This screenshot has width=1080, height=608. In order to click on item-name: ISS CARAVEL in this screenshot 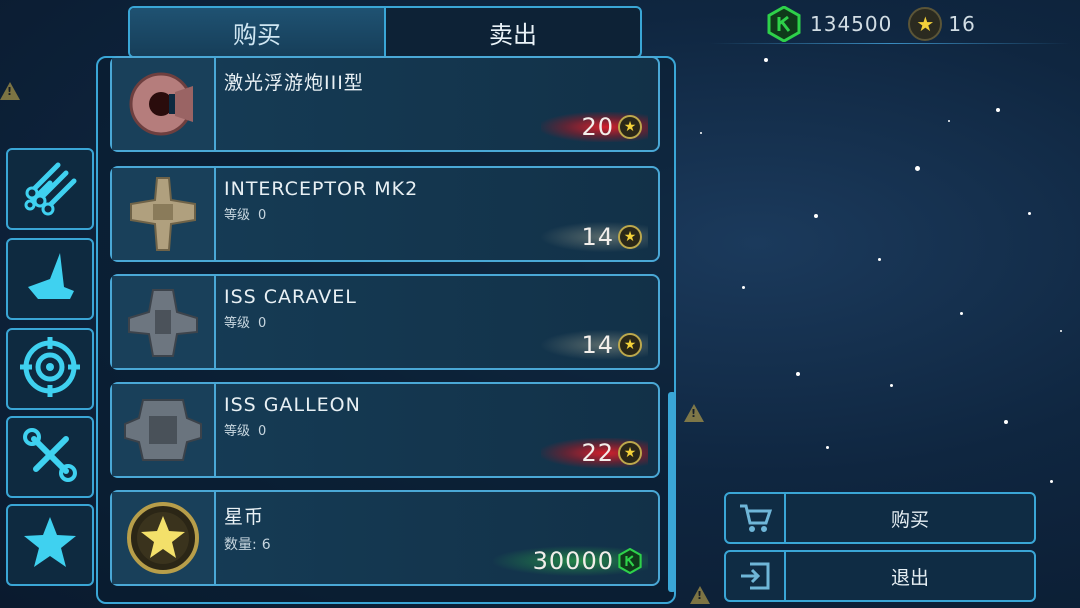, I will do `click(290, 297)`.